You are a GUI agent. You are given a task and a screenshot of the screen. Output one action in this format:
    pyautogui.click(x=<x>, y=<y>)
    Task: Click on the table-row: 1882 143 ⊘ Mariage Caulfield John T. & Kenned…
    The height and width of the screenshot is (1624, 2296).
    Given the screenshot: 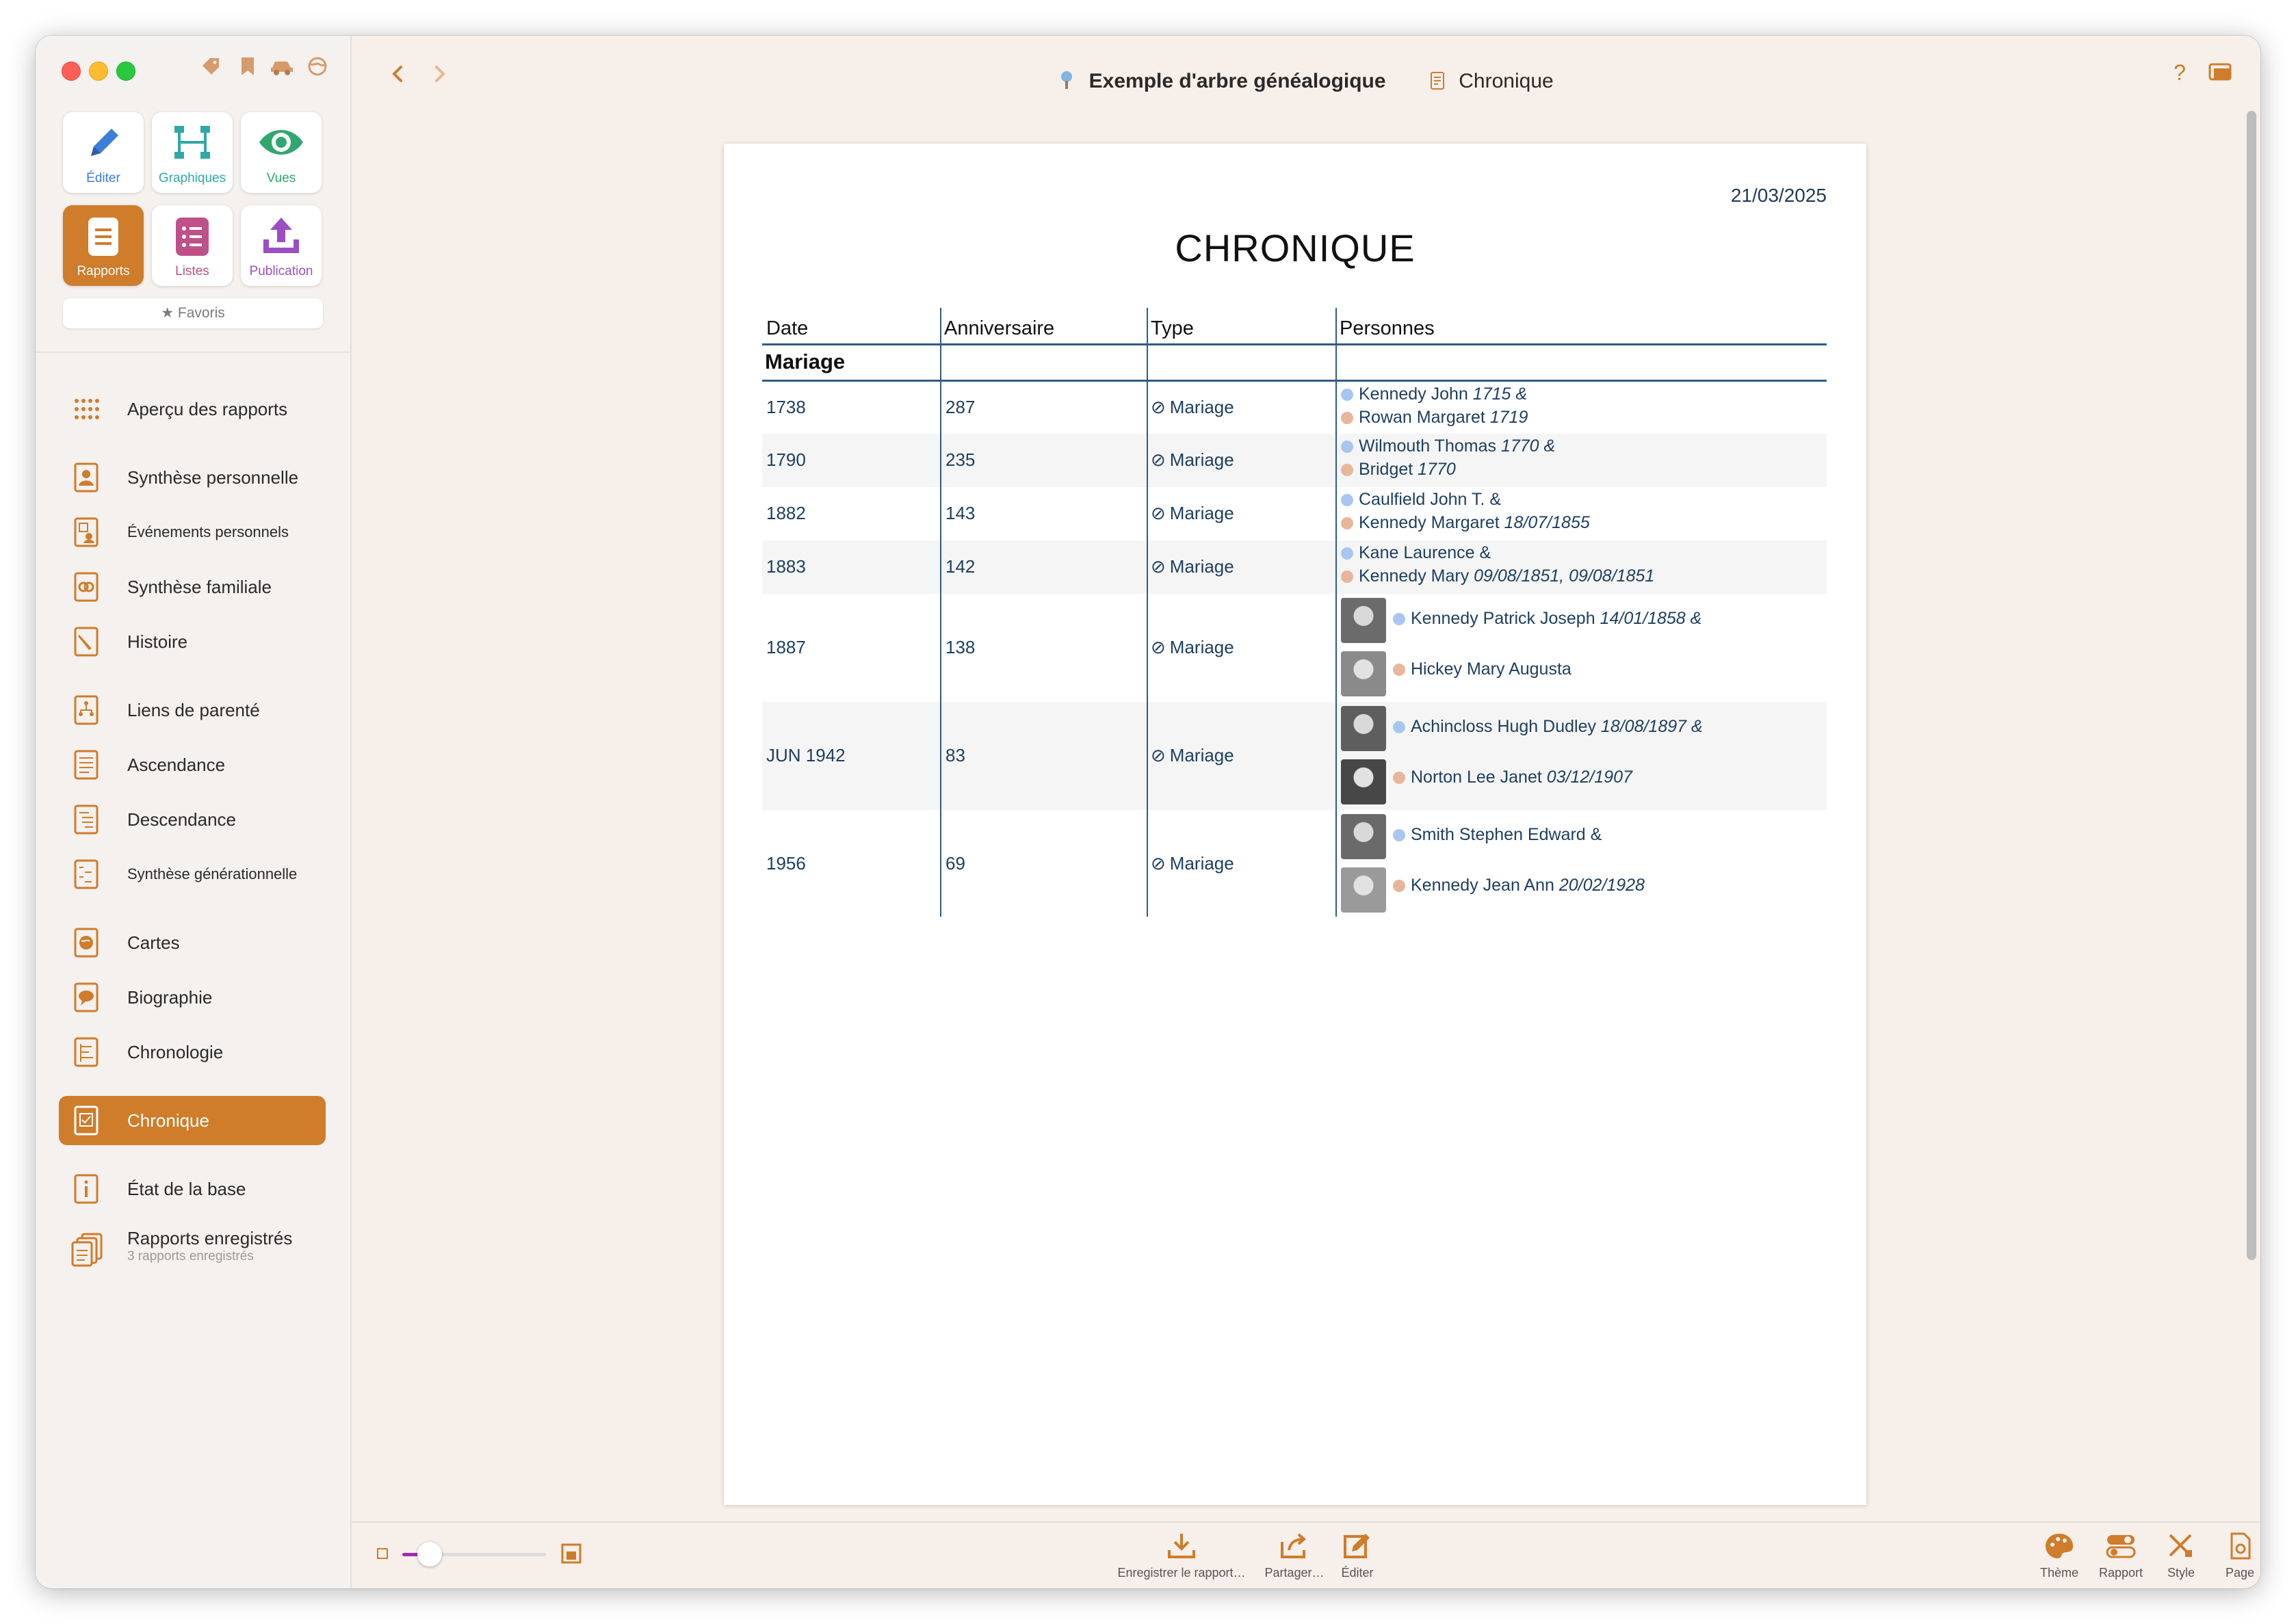 What is the action you would take?
    pyautogui.click(x=1295, y=513)
    